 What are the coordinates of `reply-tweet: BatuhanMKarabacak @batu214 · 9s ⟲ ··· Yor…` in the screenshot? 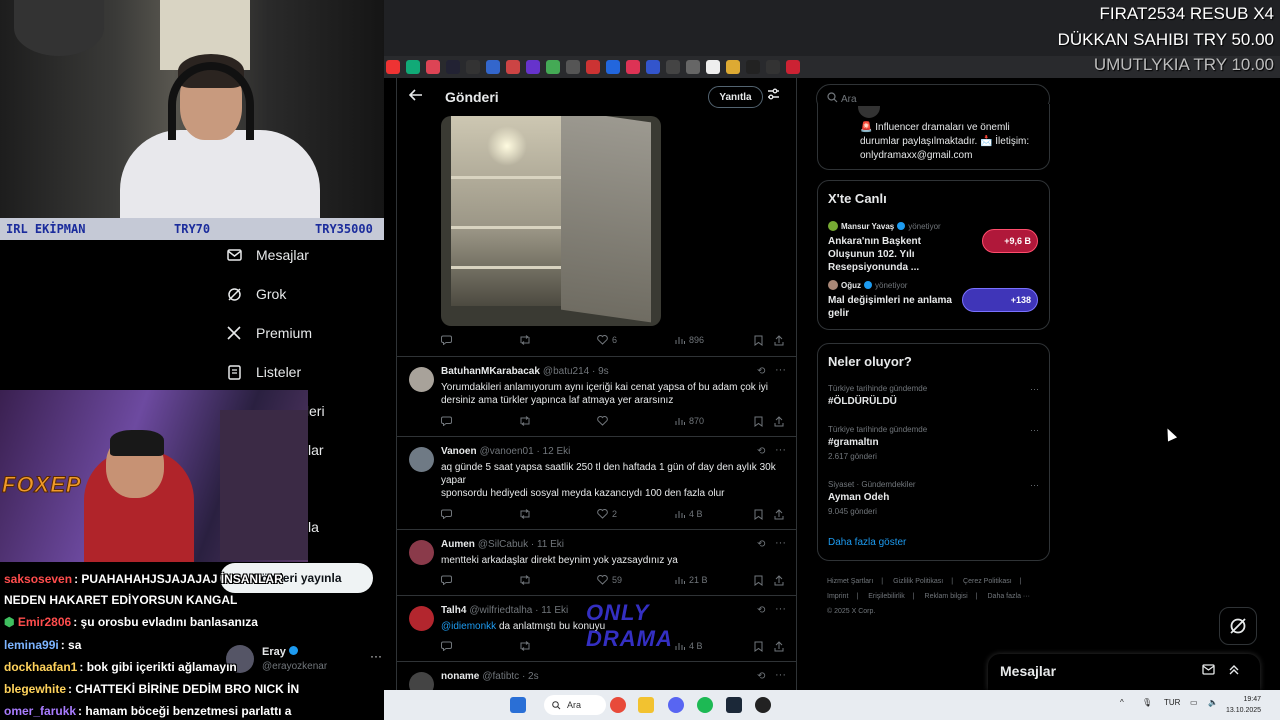 It's located at (596, 396).